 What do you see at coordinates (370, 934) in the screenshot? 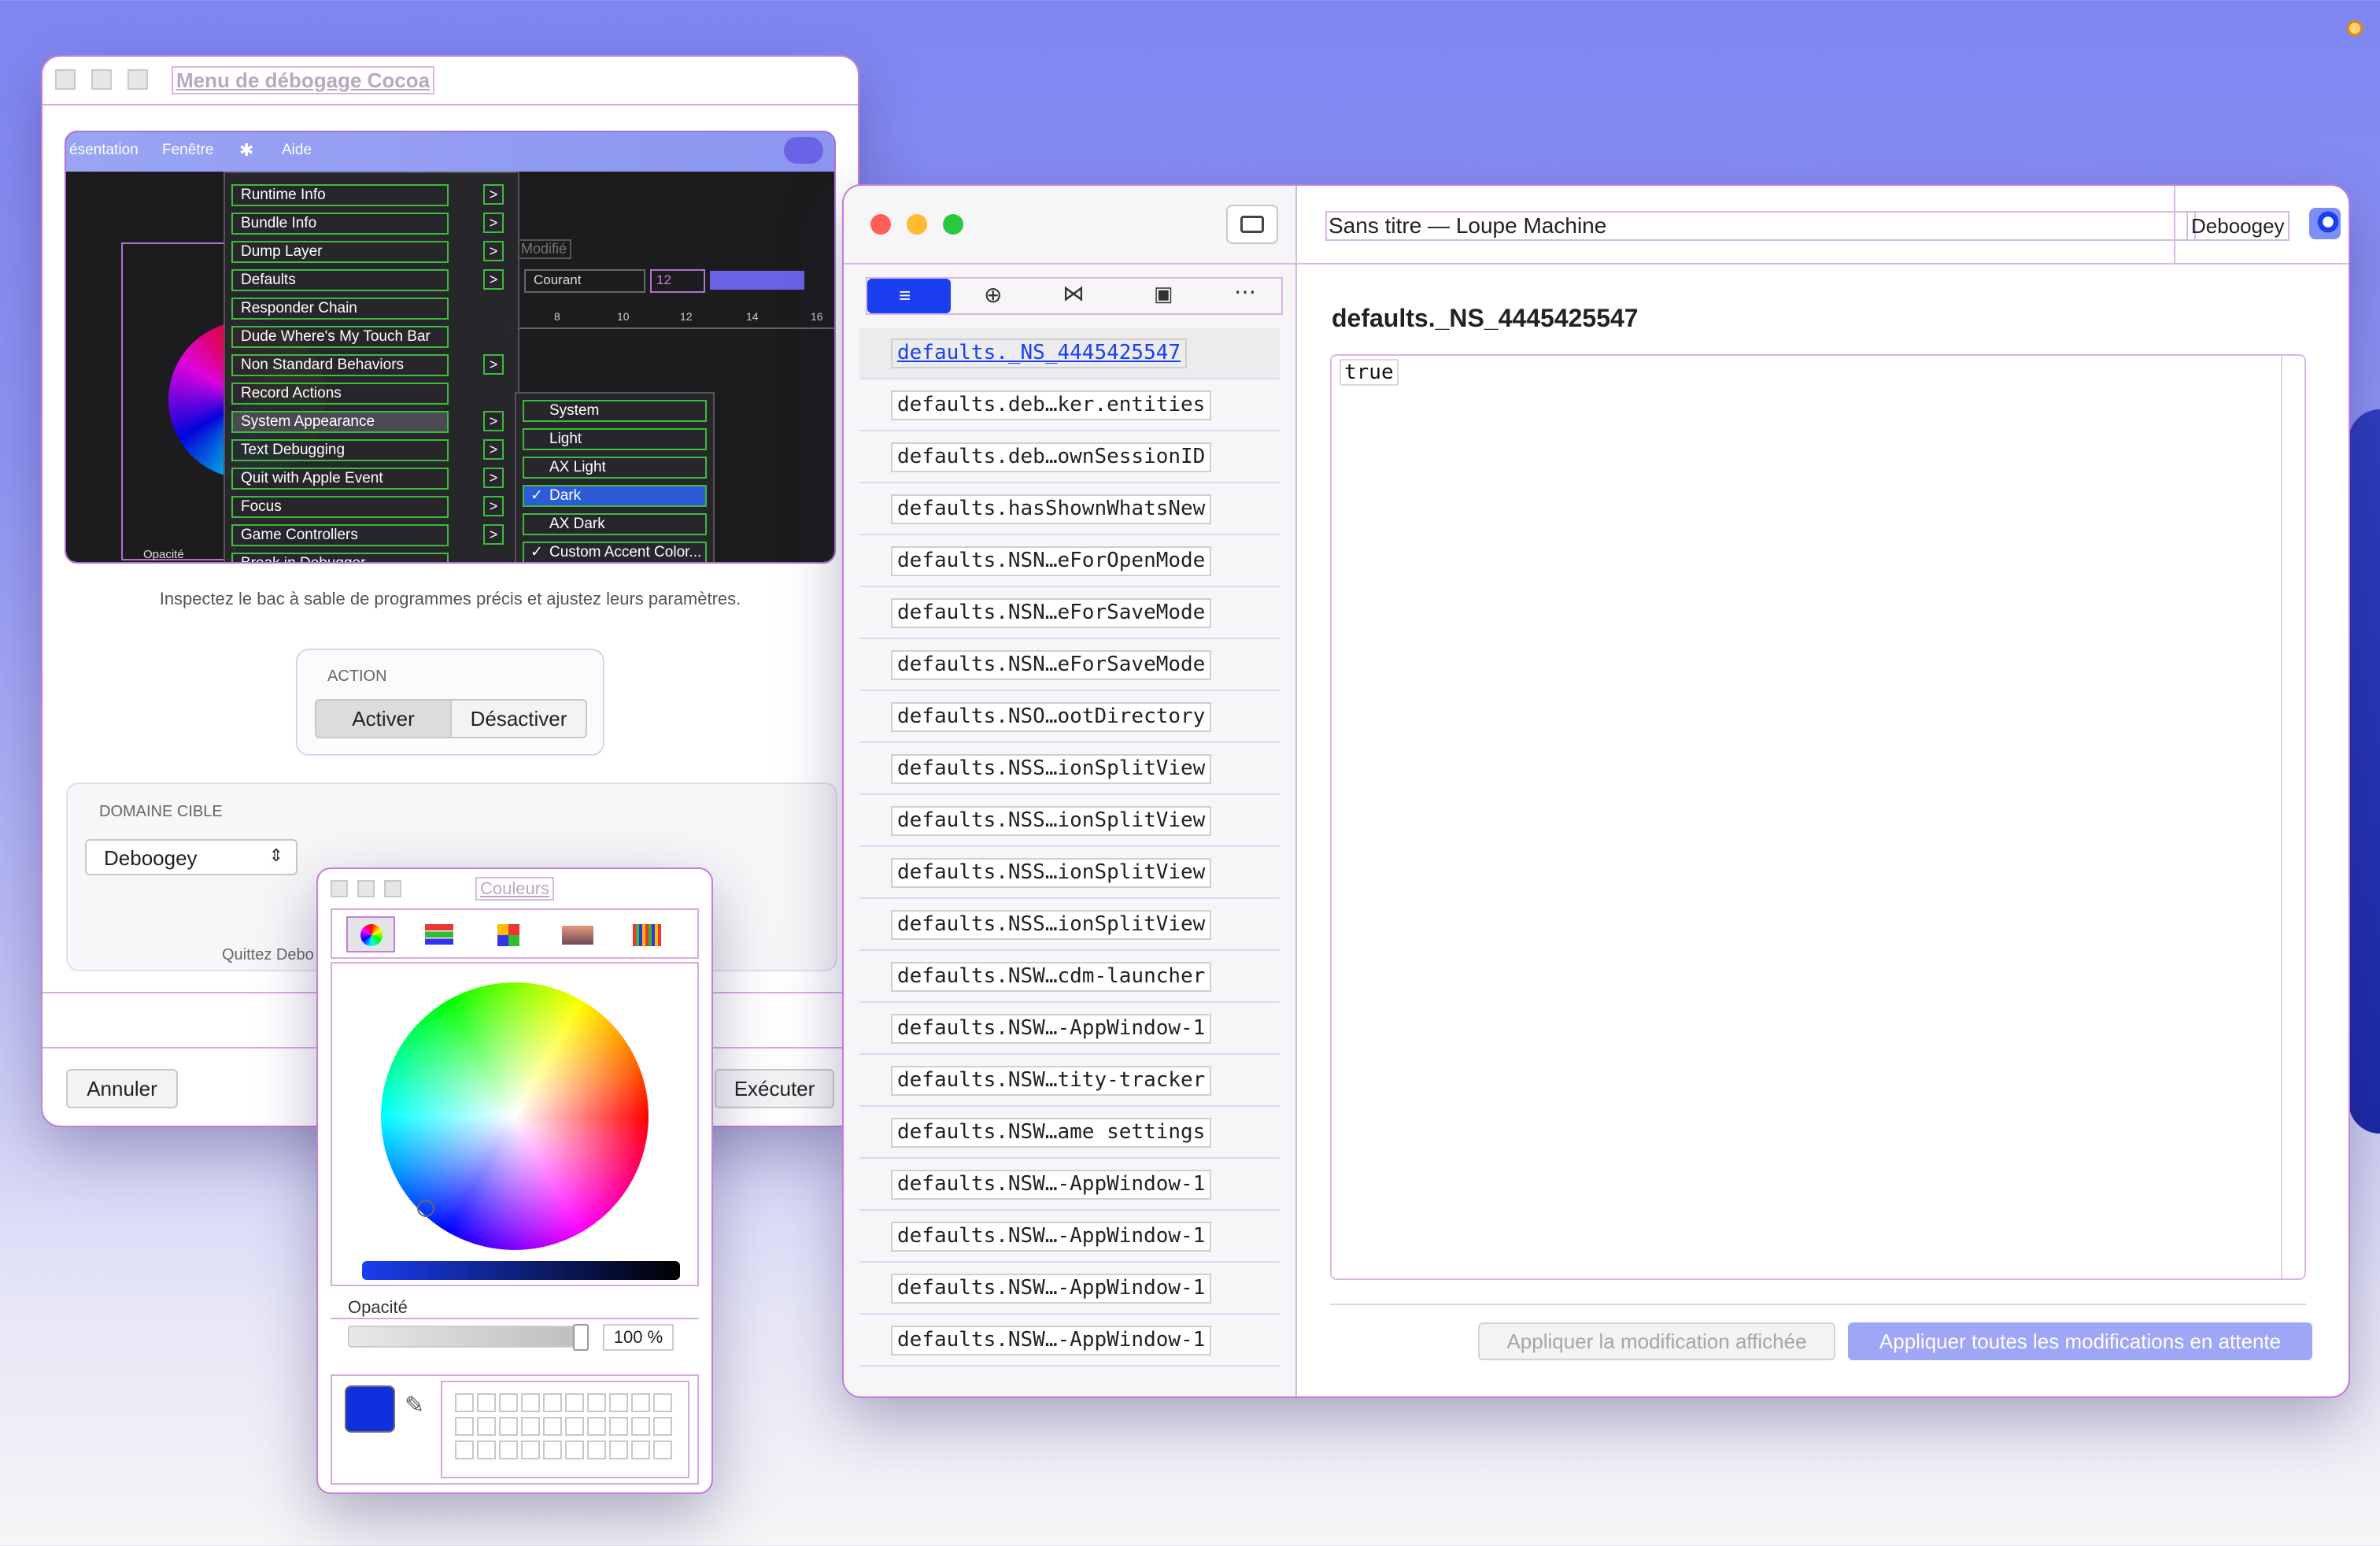
I see `tab-color-wheel` at bounding box center [370, 934].